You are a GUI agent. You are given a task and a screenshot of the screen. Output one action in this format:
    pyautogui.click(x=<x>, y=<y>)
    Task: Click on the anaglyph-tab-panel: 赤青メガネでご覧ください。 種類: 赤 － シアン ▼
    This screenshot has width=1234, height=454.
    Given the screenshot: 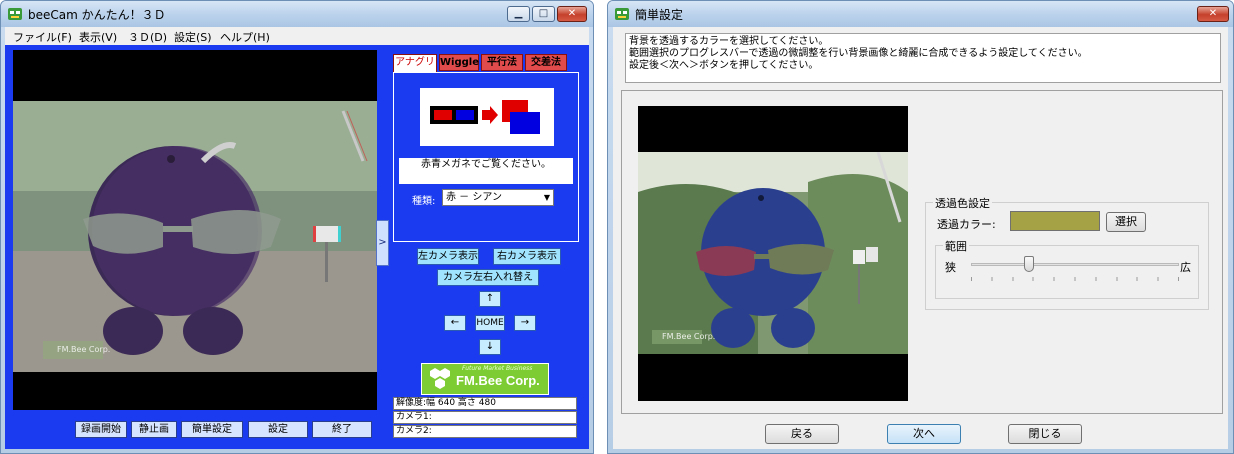 What is the action you would take?
    pyautogui.click(x=486, y=157)
    